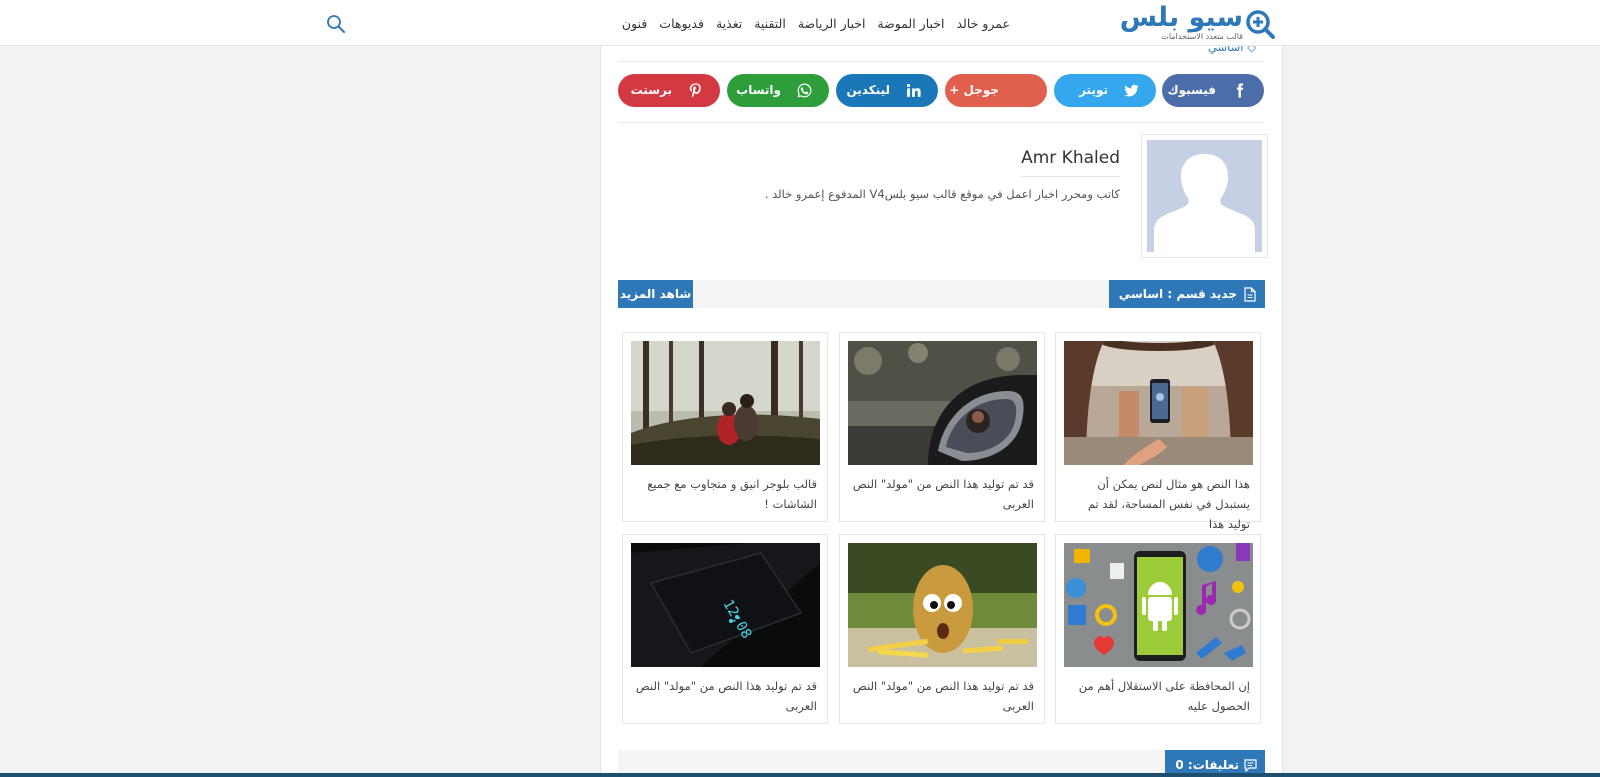  I want to click on nav-item-nutrition: تغذية, so click(729, 23).